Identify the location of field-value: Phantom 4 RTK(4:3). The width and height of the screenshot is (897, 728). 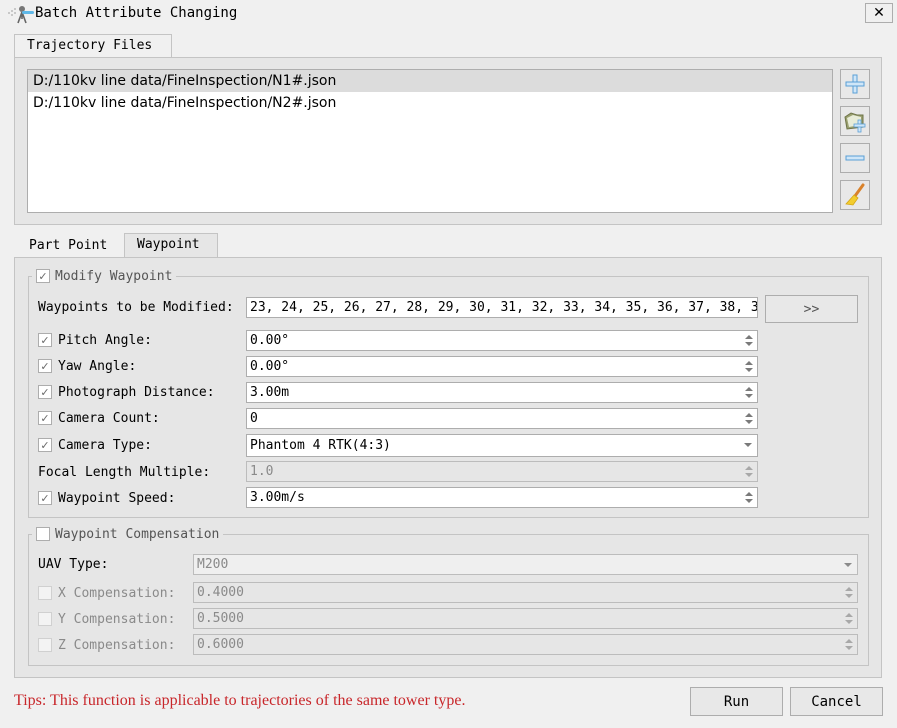
(320, 445).